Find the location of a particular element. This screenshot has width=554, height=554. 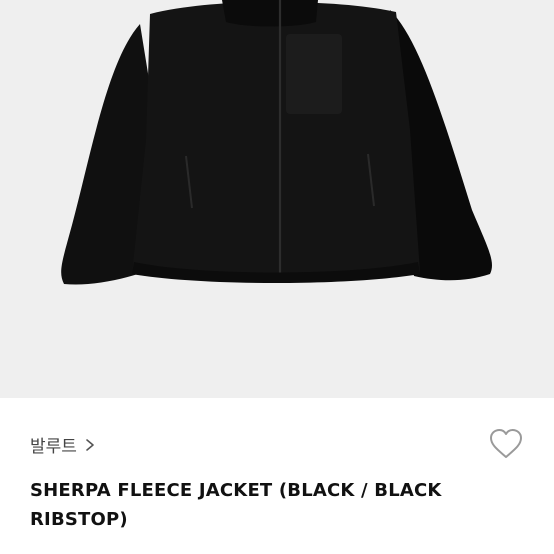

brand-link: 발루트 is located at coordinates (63, 444).